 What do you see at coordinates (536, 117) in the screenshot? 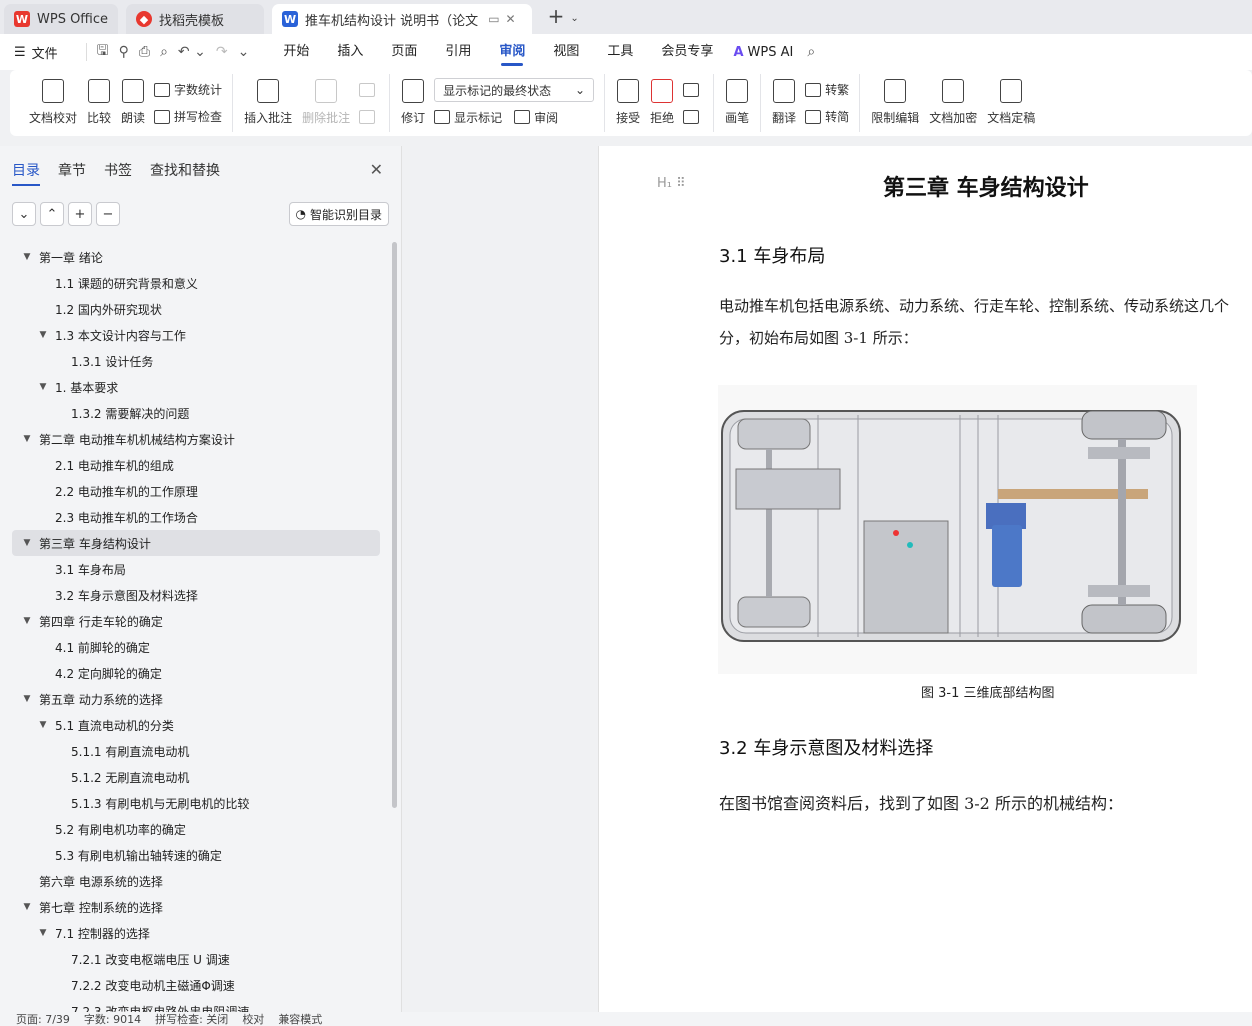
I see `review-pane-button: 审阅` at bounding box center [536, 117].